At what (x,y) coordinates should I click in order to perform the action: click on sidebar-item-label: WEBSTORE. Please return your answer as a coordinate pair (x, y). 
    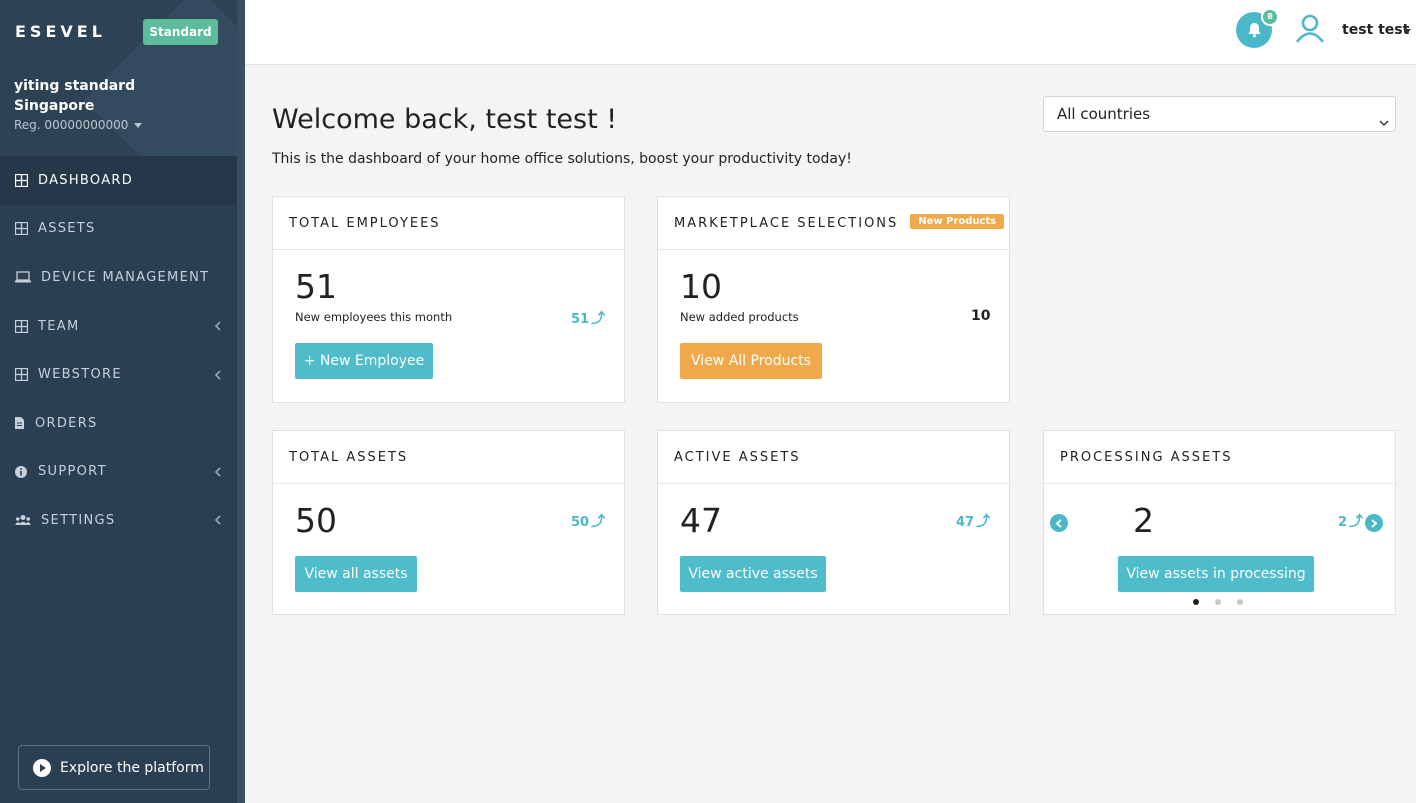
    Looking at the image, I should click on (80, 375).